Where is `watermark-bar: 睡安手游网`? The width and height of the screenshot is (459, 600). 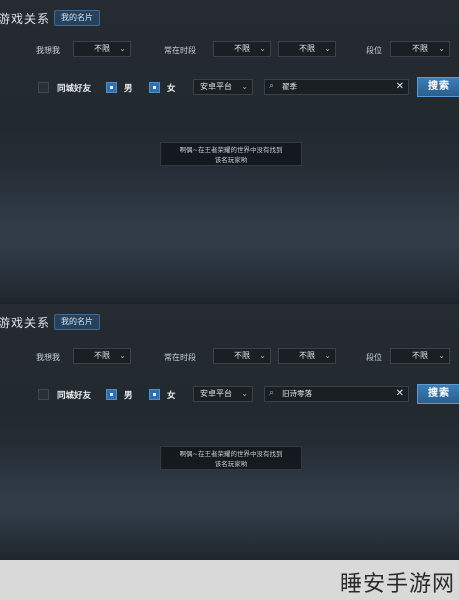
watermark-bar: 睡安手游网 is located at coordinates (229, 580).